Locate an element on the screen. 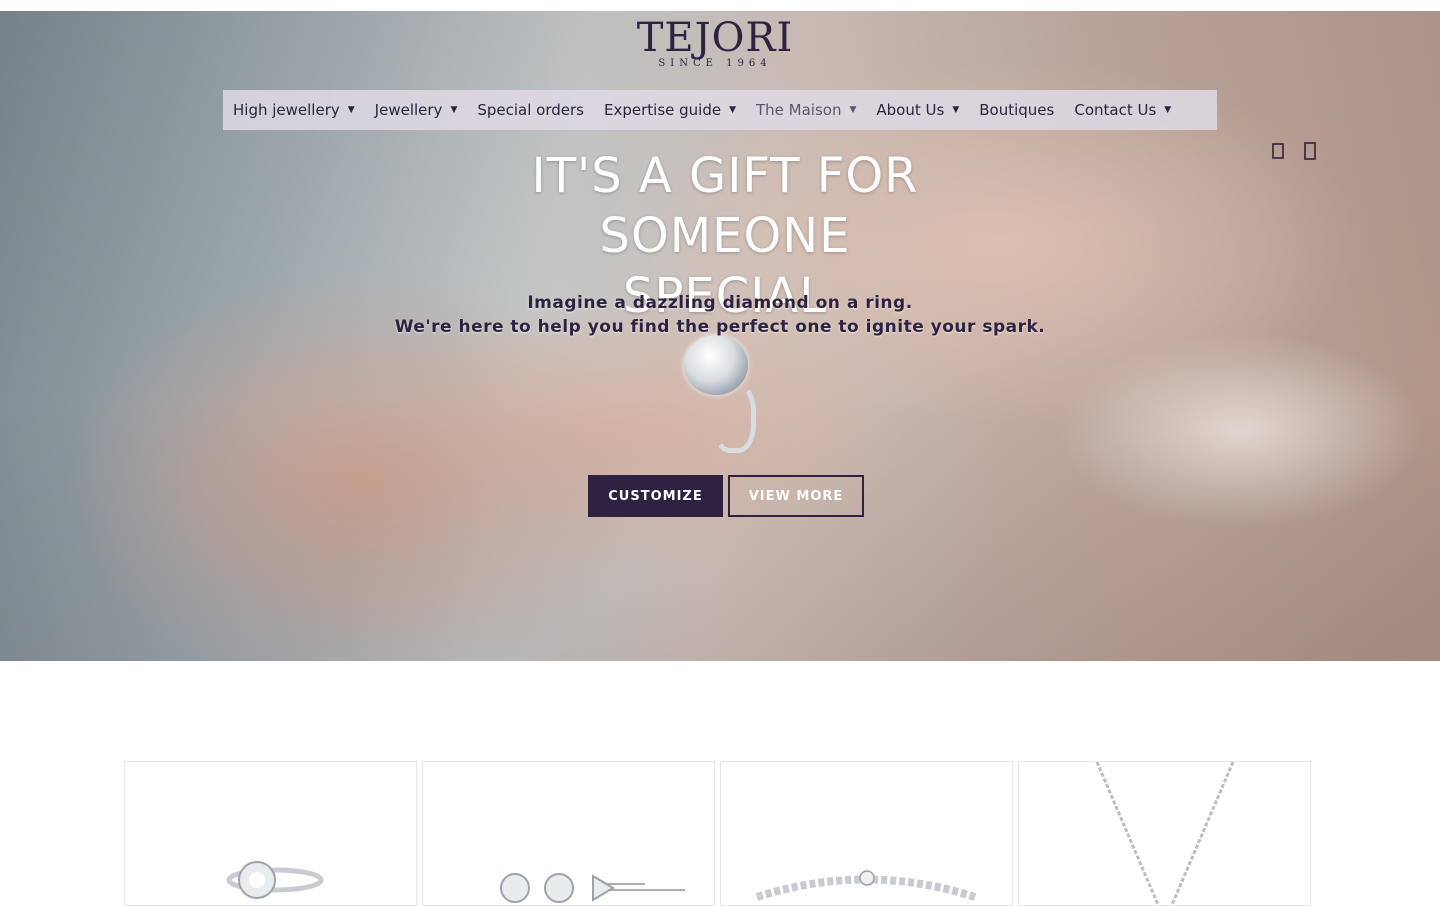 The image size is (1440, 906). nav-item-jewellery: Jewellery ▼ is located at coordinates (416, 110).